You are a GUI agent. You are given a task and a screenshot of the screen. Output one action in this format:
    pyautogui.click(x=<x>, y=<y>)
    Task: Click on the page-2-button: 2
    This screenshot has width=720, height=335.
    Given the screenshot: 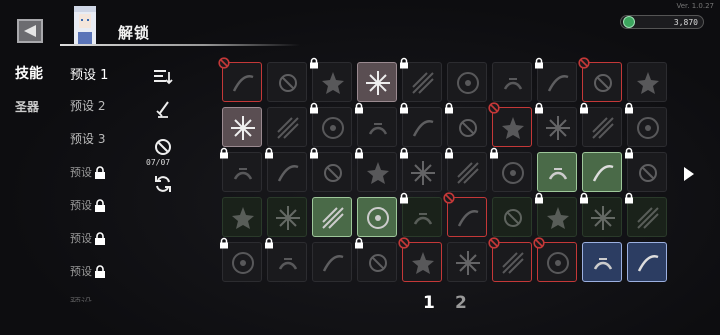 What is the action you would take?
    pyautogui.click(x=461, y=303)
    